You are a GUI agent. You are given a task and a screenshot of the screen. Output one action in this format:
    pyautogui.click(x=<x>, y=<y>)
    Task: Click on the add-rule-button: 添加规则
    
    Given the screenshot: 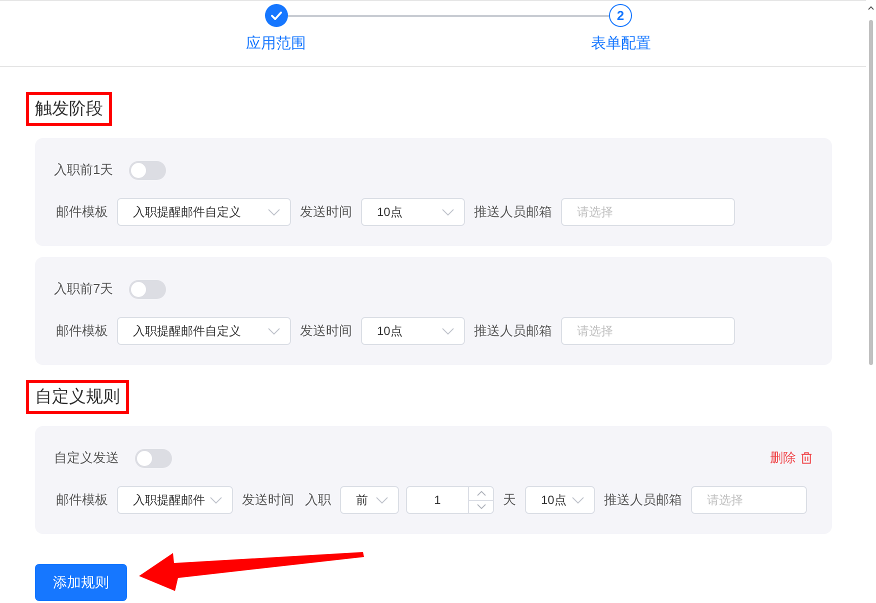 What is the action you would take?
    pyautogui.click(x=81, y=582)
    